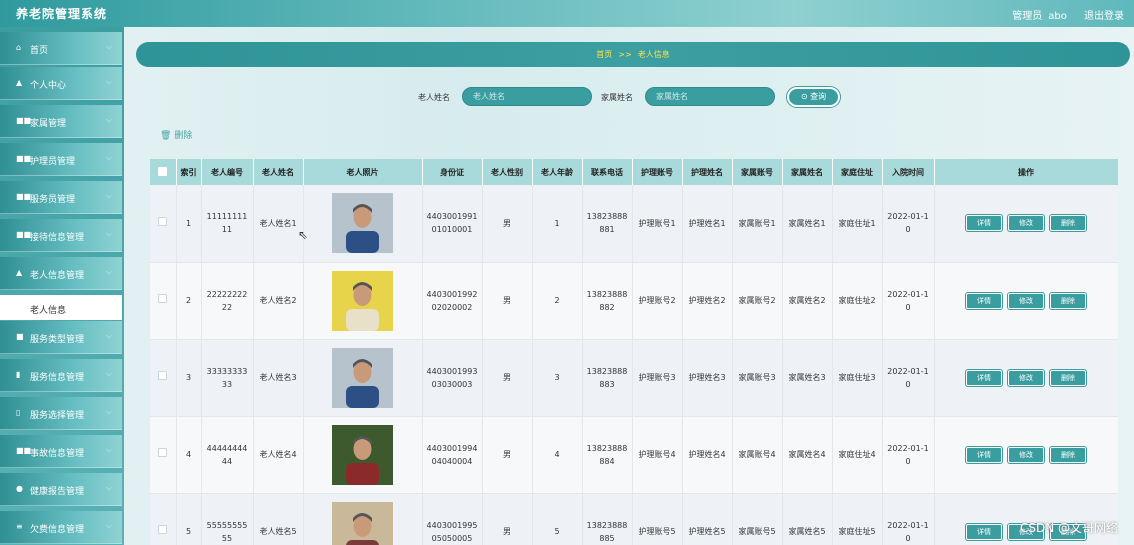 The width and height of the screenshot is (1134, 545). What do you see at coordinates (707, 519) in the screenshot?
I see `cell-nurse-name: 护理姓名5` at bounding box center [707, 519].